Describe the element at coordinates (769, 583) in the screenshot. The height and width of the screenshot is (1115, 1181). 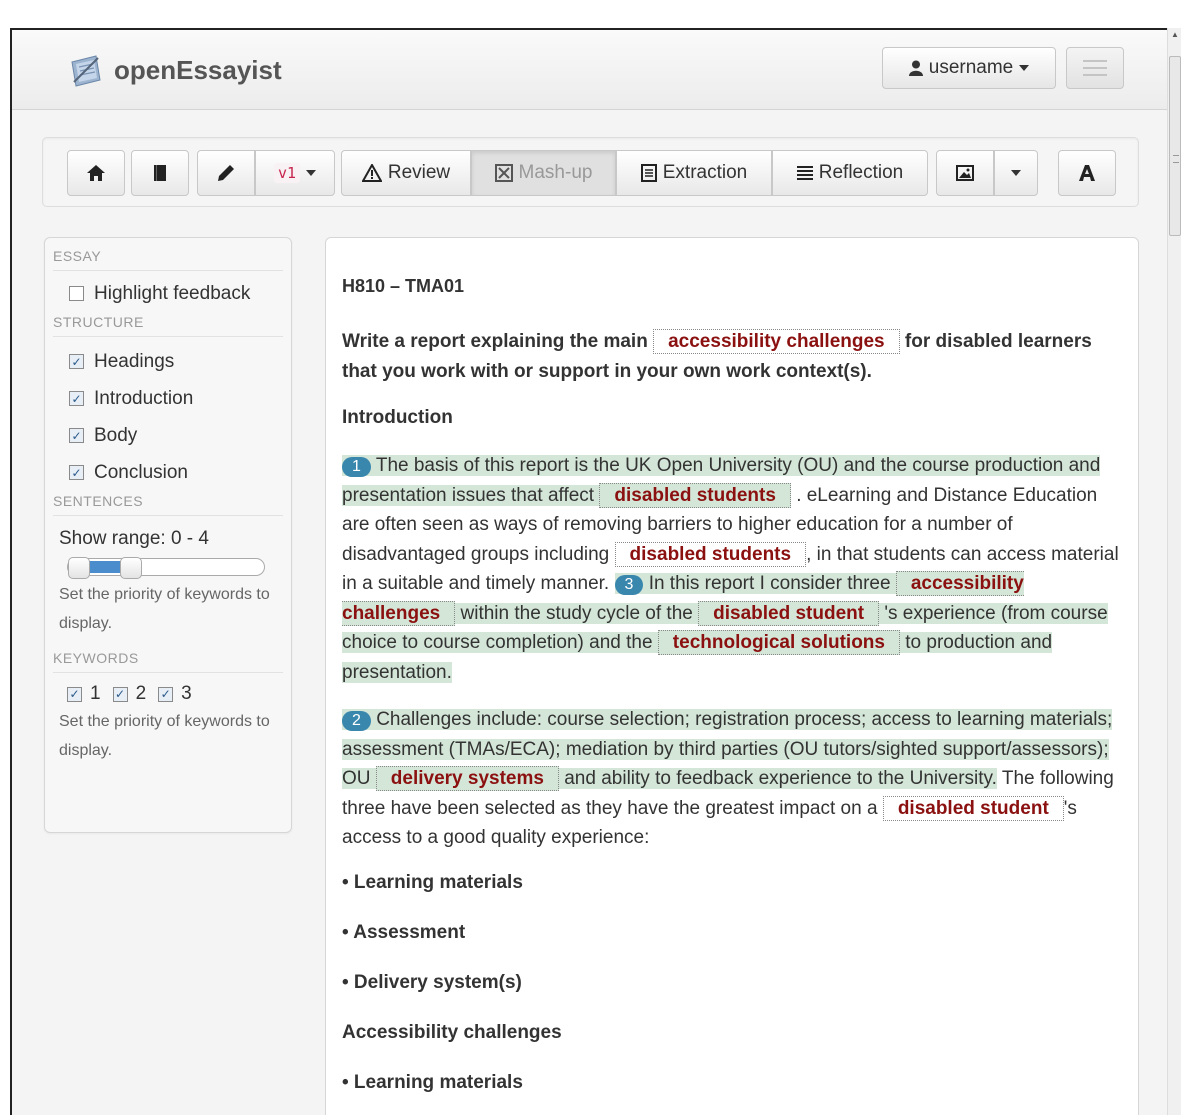
I see `sentence-text: In this report I consider three` at that location.